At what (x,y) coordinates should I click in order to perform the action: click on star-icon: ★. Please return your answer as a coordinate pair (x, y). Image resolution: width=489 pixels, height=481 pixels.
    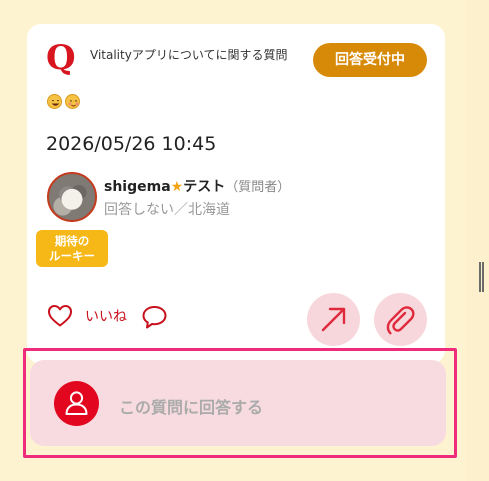
    Looking at the image, I should click on (177, 187).